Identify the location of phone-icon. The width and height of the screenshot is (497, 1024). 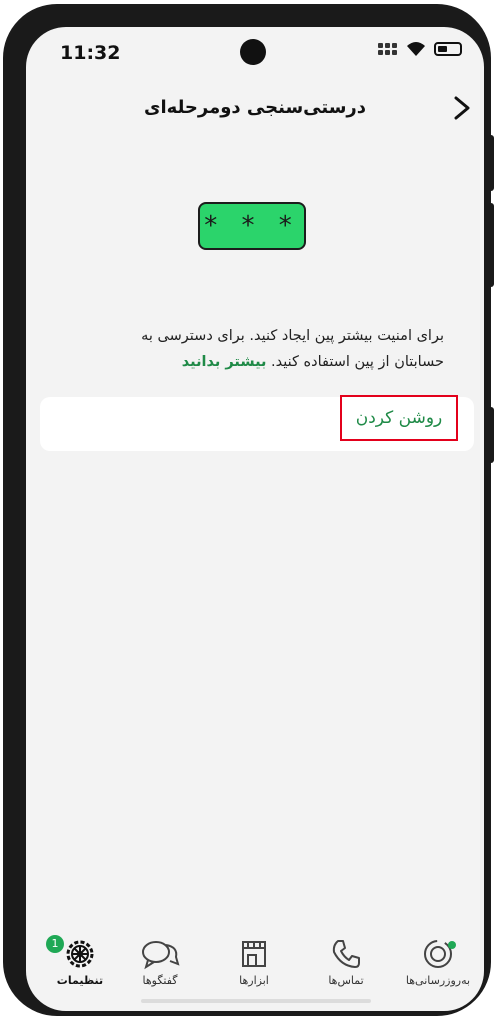
(346, 954).